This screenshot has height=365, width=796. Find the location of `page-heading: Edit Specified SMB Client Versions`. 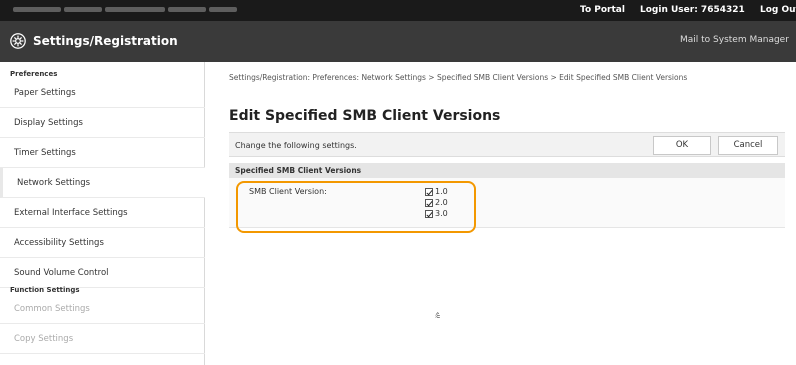

page-heading: Edit Specified SMB Client Versions is located at coordinates (365, 116).